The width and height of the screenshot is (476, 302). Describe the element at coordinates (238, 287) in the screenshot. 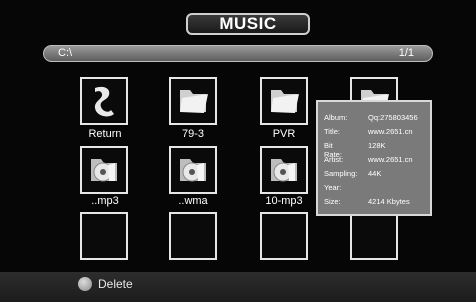

I see `bottom-bar` at that location.